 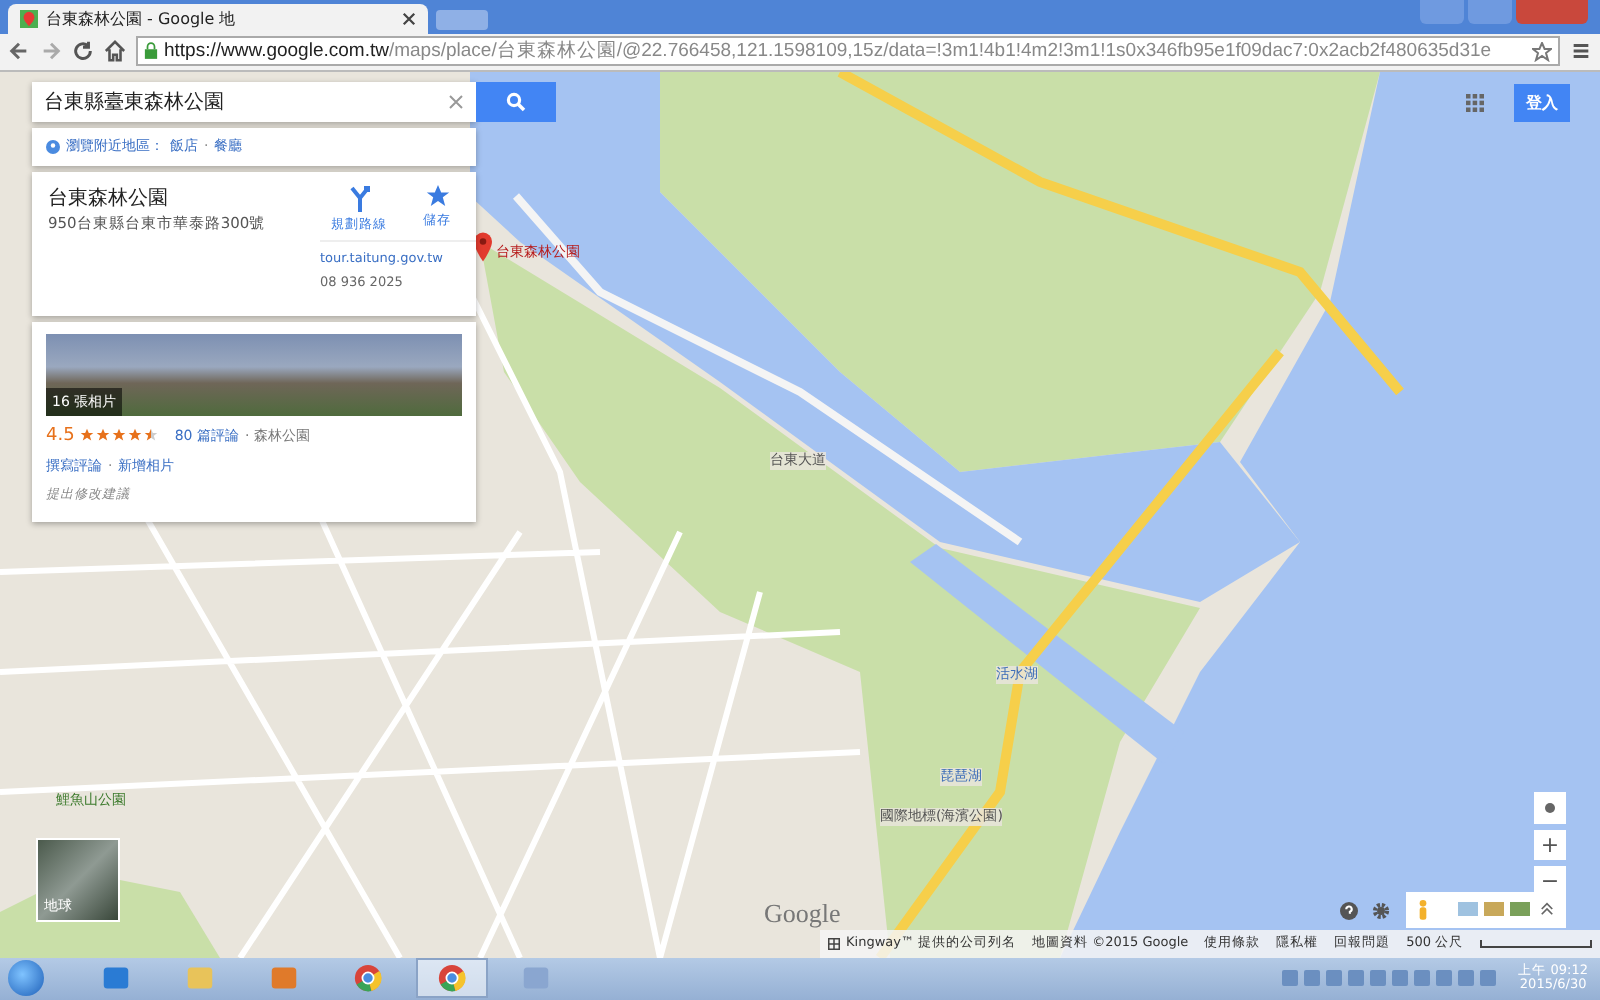 I want to click on address-bar: https://www.google.com.tw/maps/place/台東森林公園/@22.766458,121.1598109,15z/data=!3m1!4b1!4m2!3m1!1s0x346fb95e1f09dac7:0x2acb2f480635d31e, so click(x=848, y=51).